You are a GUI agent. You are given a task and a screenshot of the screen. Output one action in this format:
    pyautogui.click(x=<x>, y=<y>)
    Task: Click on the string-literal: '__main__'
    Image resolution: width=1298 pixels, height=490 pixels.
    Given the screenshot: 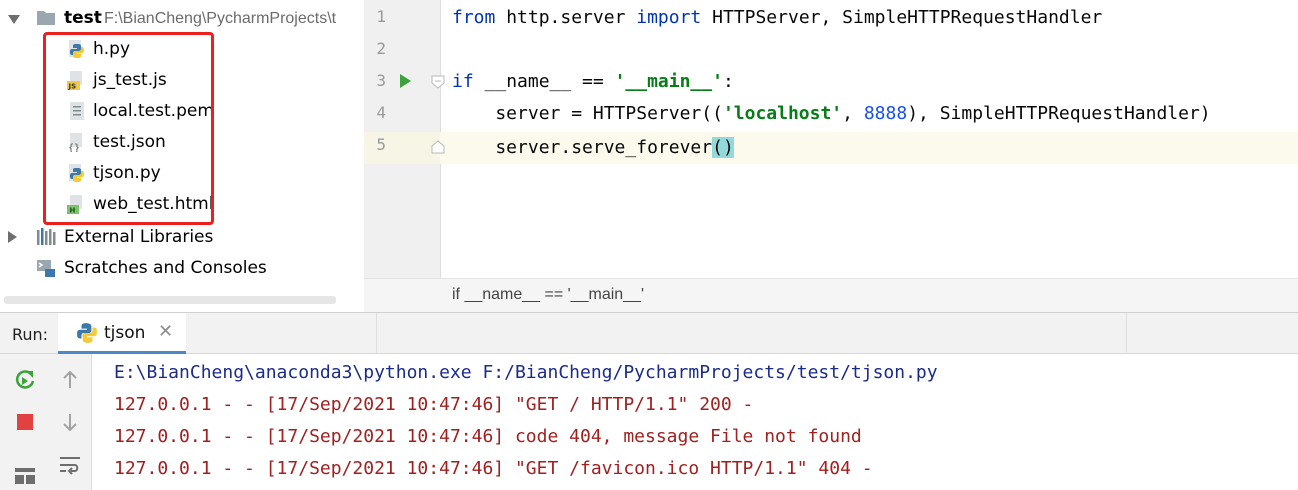 What is the action you would take?
    pyautogui.click(x=668, y=81)
    